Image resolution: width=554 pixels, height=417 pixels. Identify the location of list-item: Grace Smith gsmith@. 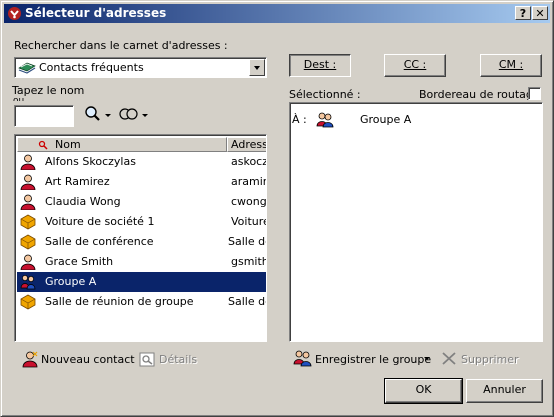
(141, 262).